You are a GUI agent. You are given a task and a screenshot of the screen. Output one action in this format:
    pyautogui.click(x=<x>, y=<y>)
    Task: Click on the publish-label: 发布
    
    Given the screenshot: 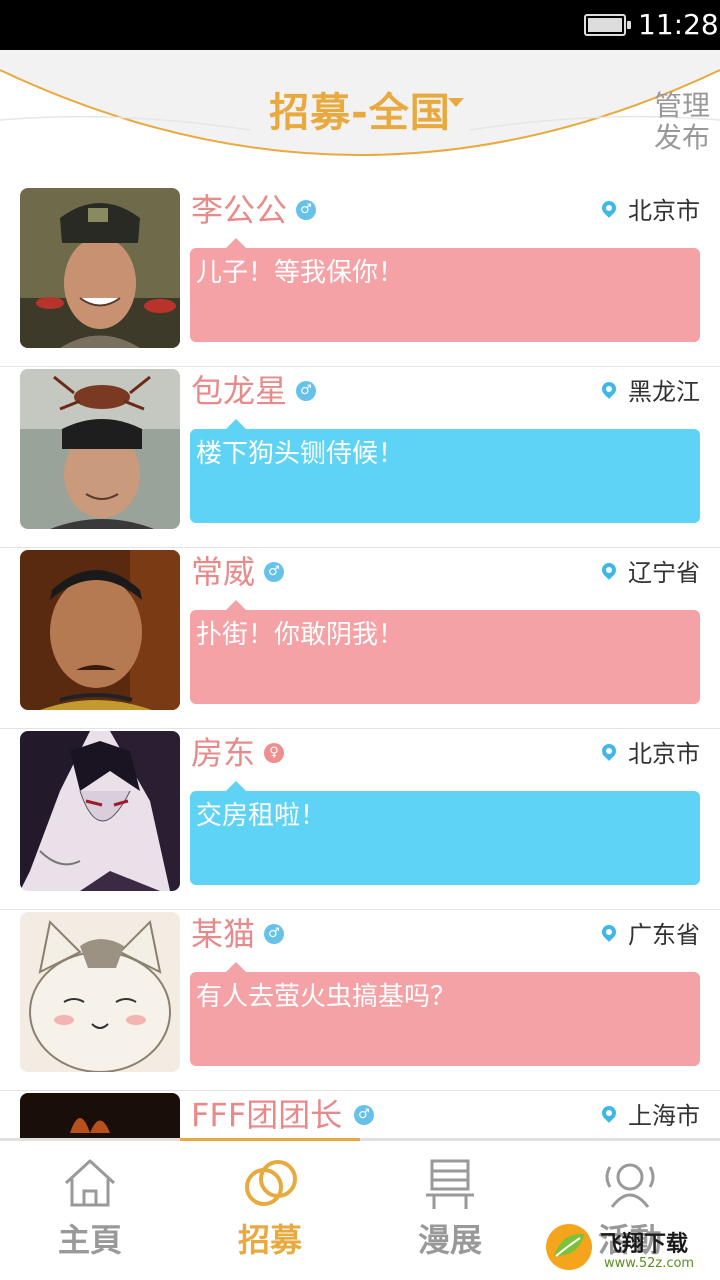 What is the action you would take?
    pyautogui.click(x=681, y=137)
    